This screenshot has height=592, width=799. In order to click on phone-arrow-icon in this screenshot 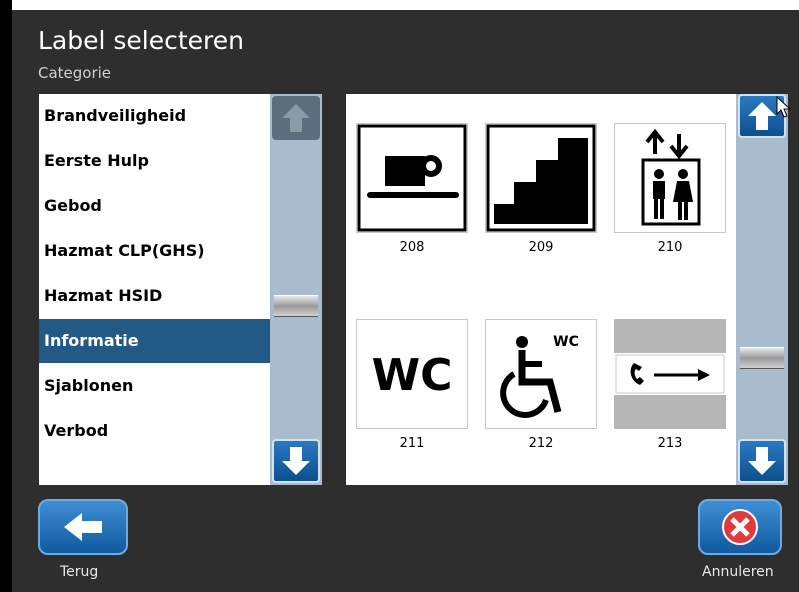, I will do `click(670, 374)`.